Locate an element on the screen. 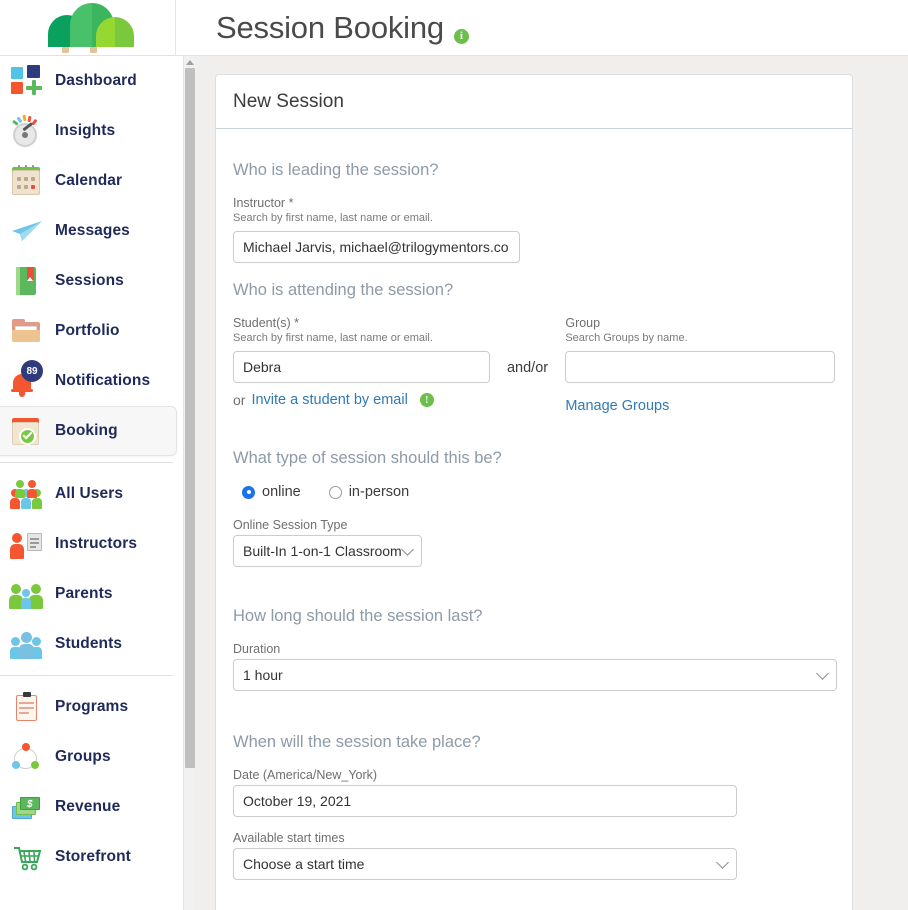 This screenshot has width=908, height=910. students-icon is located at coordinates (27, 644).